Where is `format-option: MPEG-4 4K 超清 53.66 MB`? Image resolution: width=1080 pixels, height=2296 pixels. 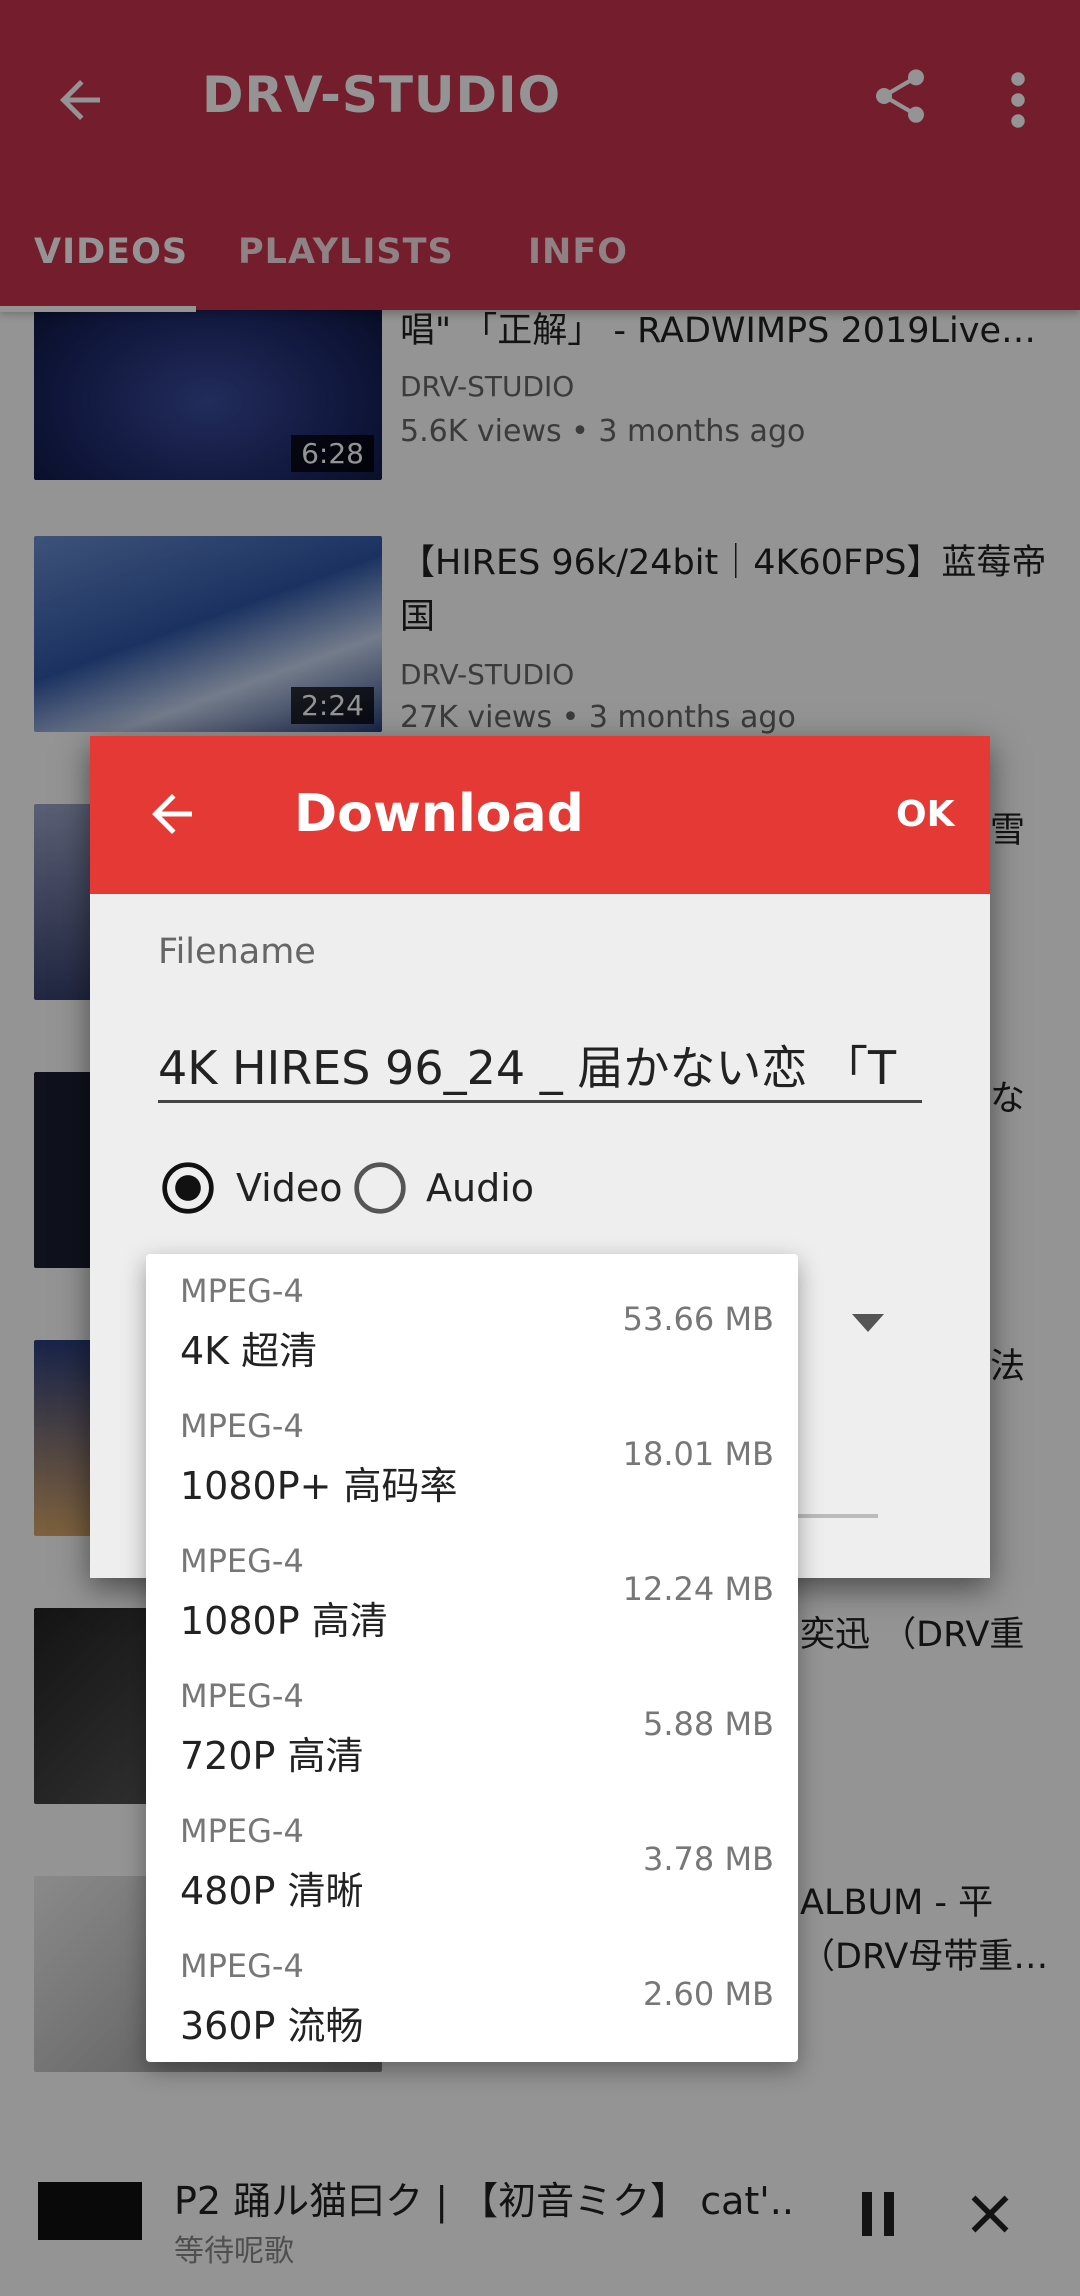 format-option: MPEG-4 4K 超清 53.66 MB is located at coordinates (472, 1321).